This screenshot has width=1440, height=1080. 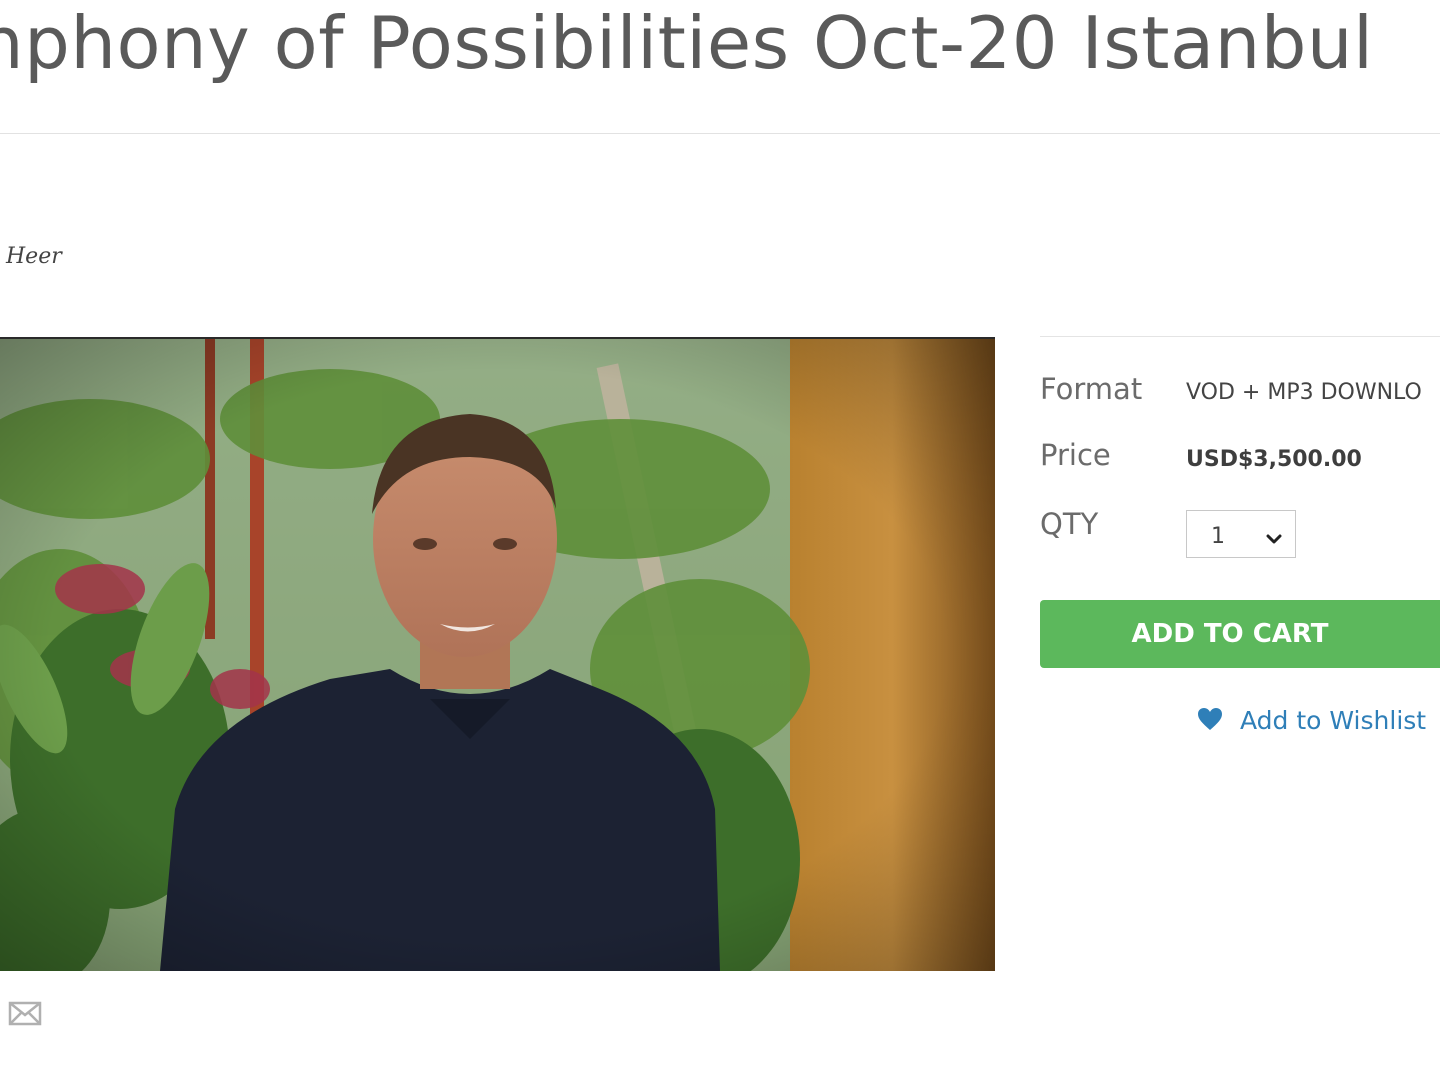 What do you see at coordinates (1333, 720) in the screenshot?
I see `wishlist-label: Add to Wishlist` at bounding box center [1333, 720].